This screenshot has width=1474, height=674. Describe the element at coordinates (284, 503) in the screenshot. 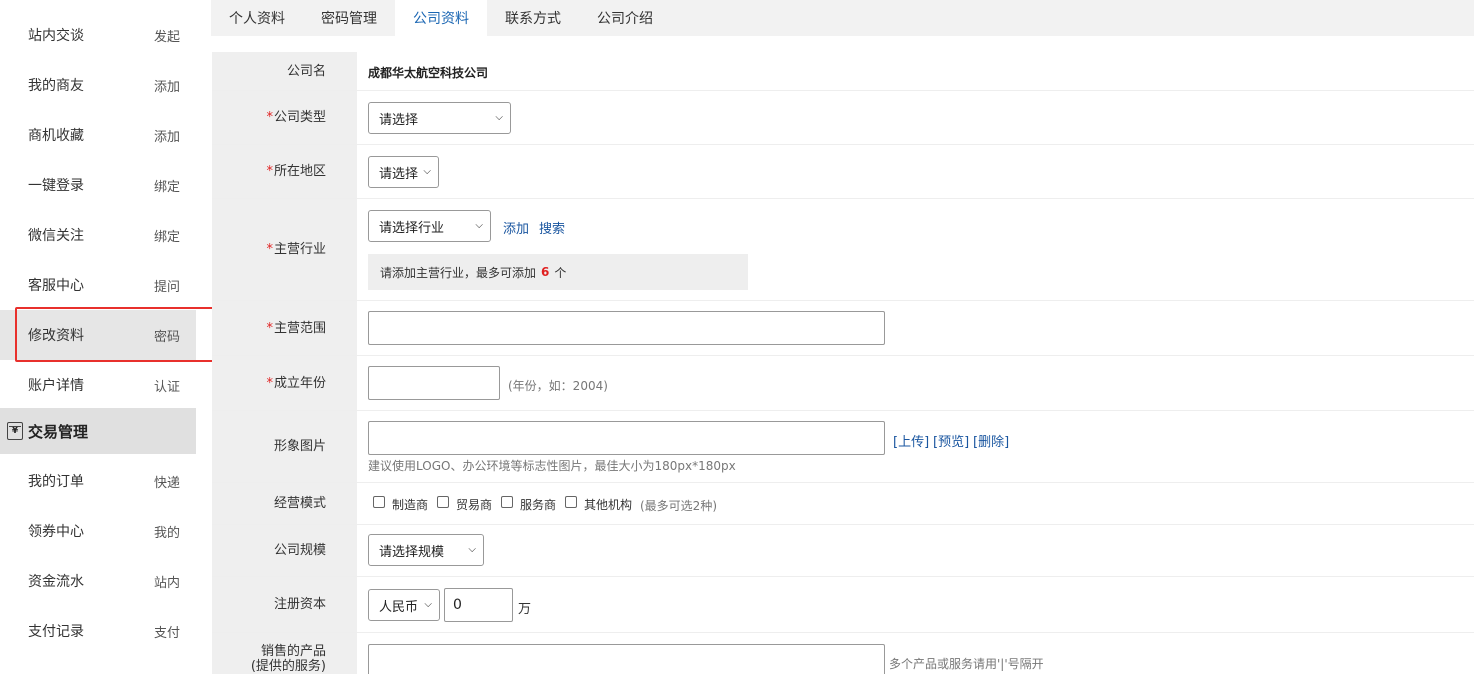

I see `field-label: 经营模式` at that location.